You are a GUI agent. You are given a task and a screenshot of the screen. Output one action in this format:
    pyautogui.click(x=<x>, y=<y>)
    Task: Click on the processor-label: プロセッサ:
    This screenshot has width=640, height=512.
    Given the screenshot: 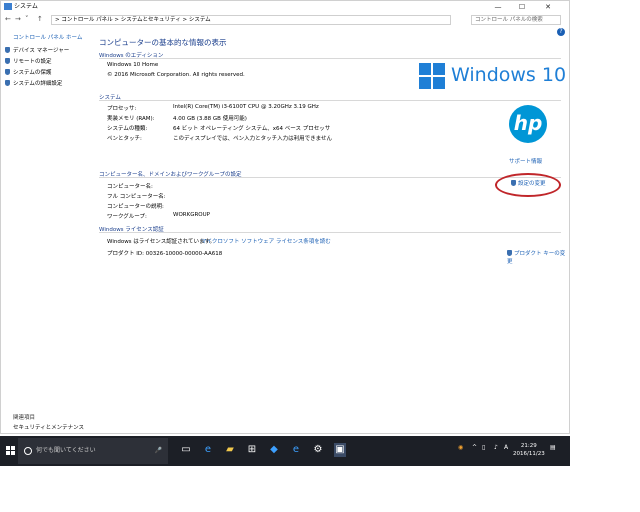 What is the action you would take?
    pyautogui.click(x=122, y=109)
    